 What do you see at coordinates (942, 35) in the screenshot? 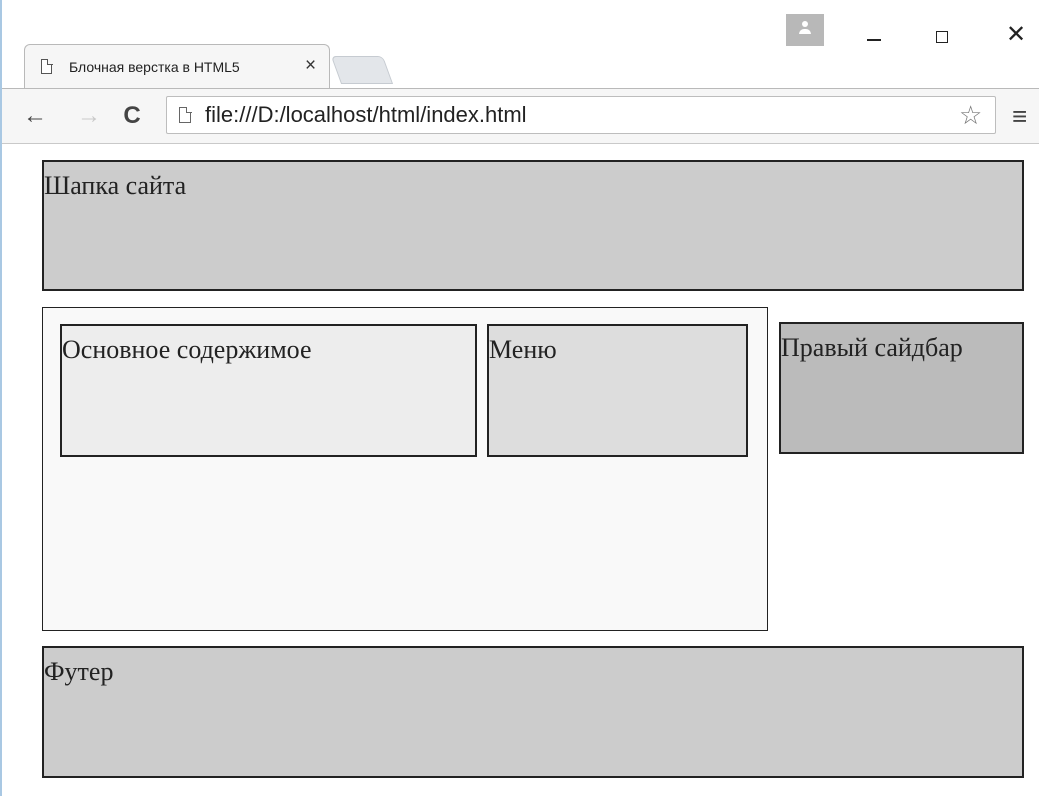
I see `maximize-button` at bounding box center [942, 35].